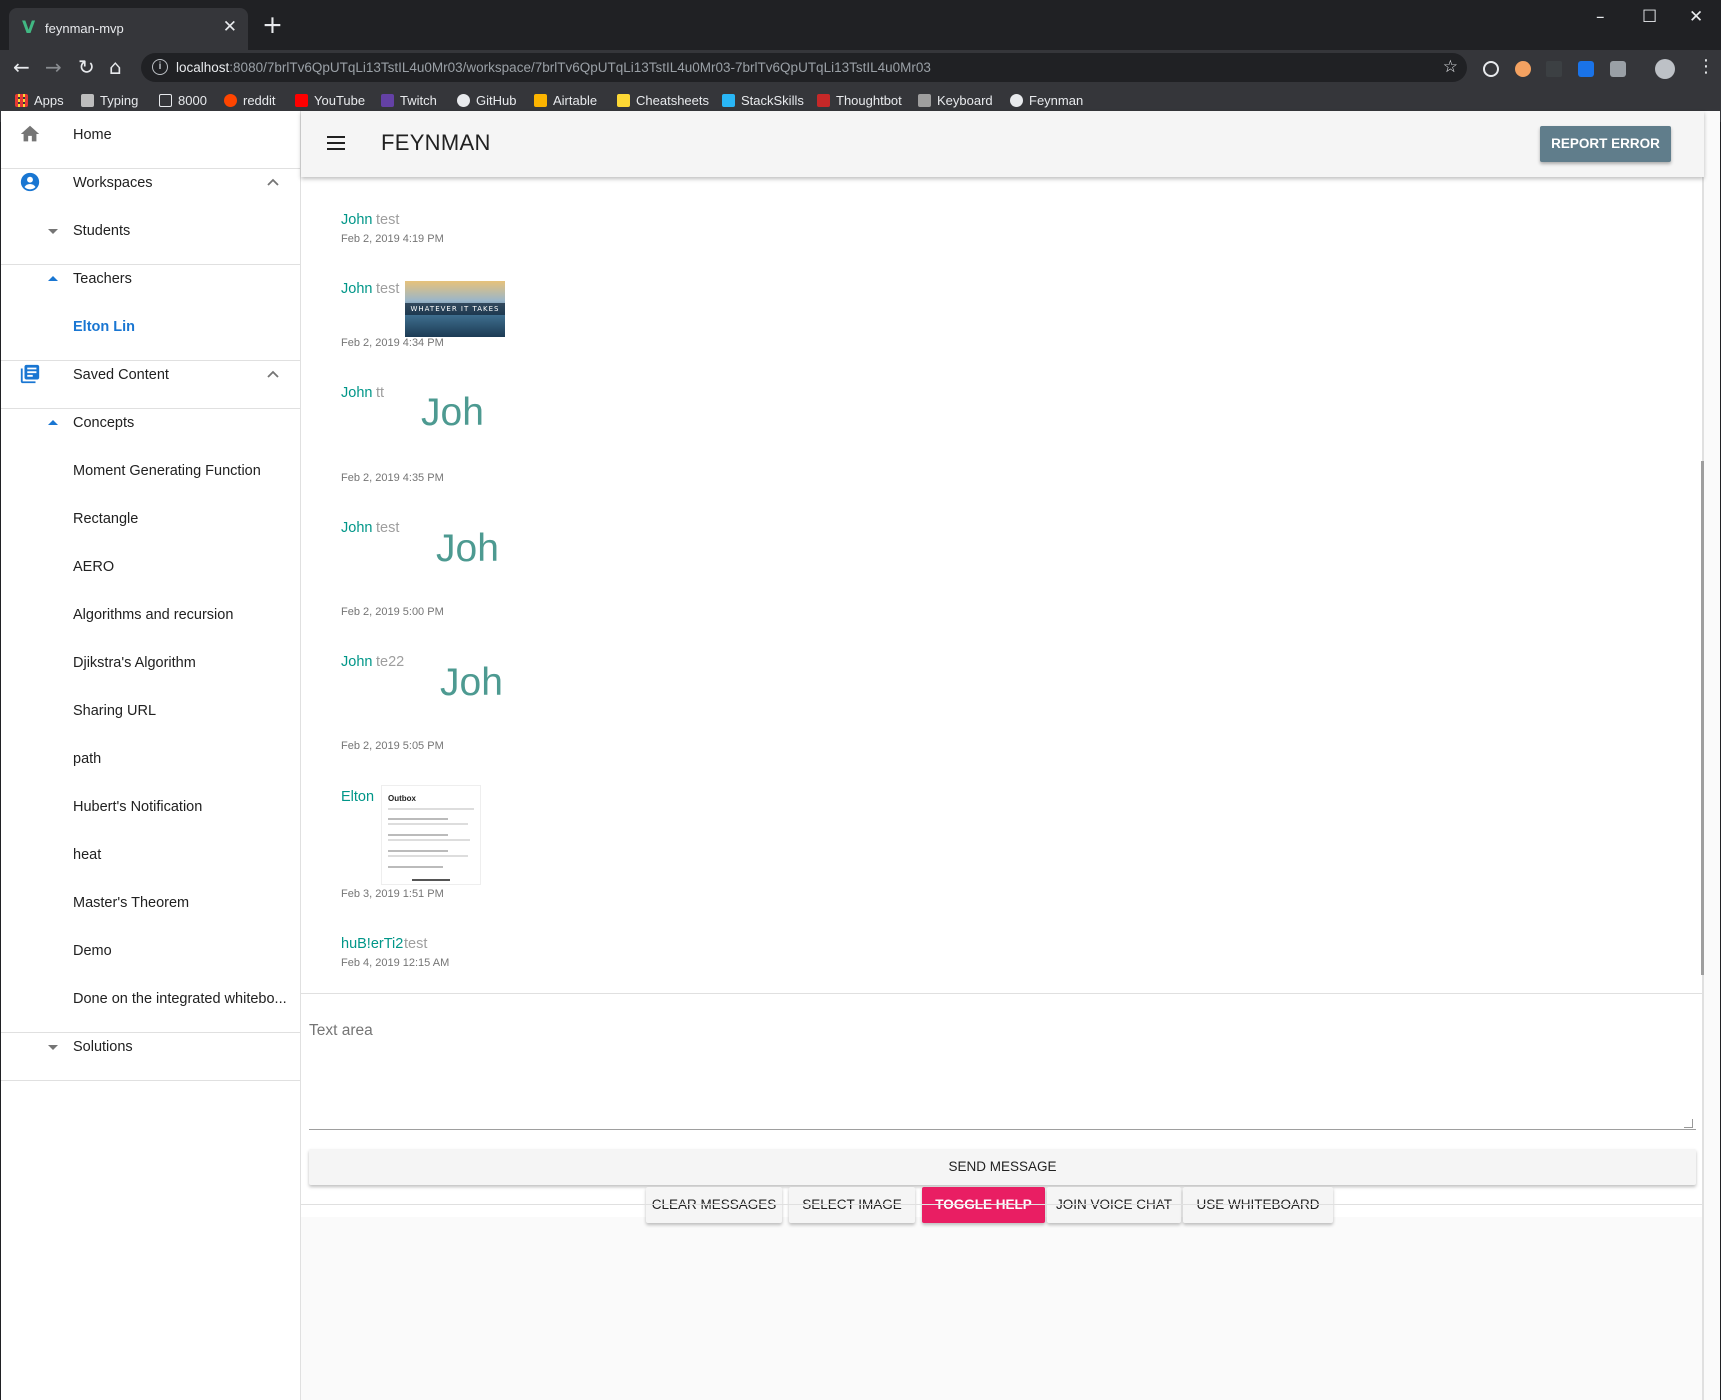 This screenshot has height=1400, width=1721. Describe the element at coordinates (418, 100) in the screenshot. I see `bookmark-label: Twitch` at that location.